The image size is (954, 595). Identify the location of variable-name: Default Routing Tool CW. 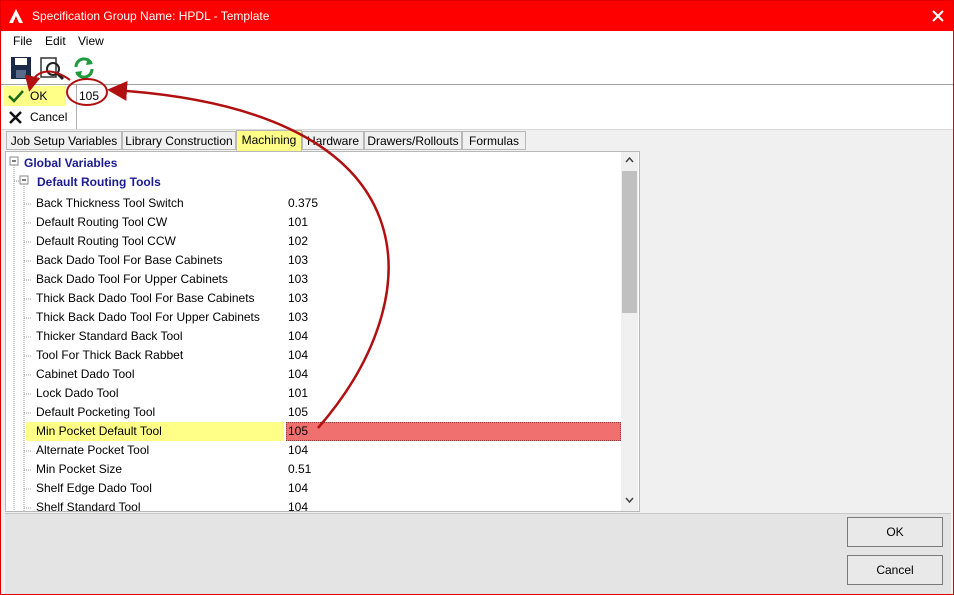
(102, 222).